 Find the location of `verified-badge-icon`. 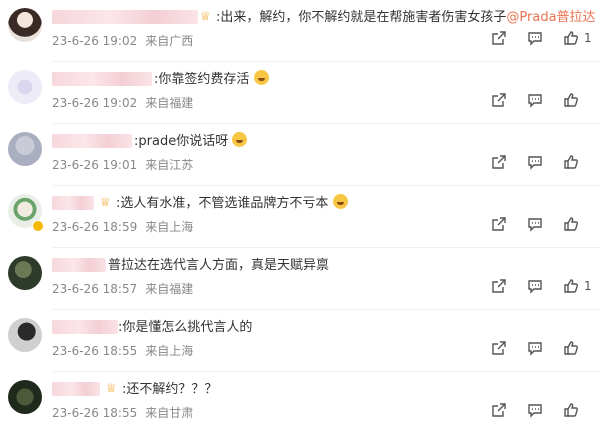

verified-badge-icon is located at coordinates (38, 226).